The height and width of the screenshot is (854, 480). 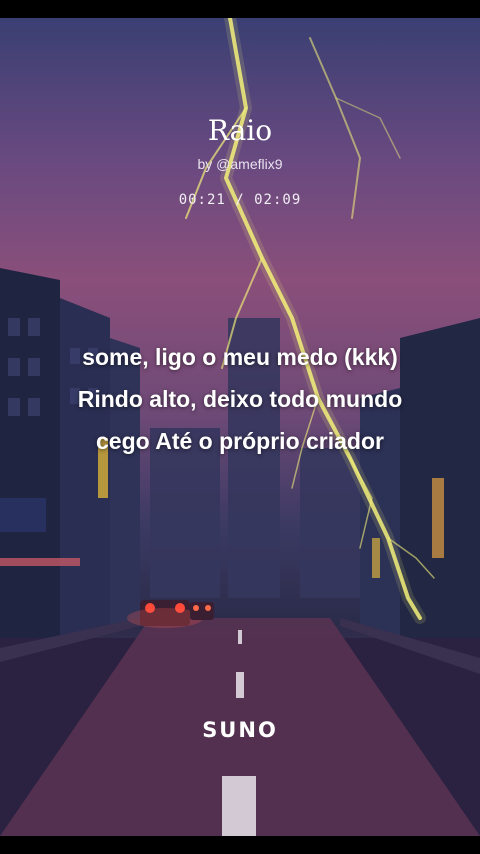 What do you see at coordinates (240, 357) in the screenshot?
I see `lyric-line: some, ligo o meu medo (kkk)` at bounding box center [240, 357].